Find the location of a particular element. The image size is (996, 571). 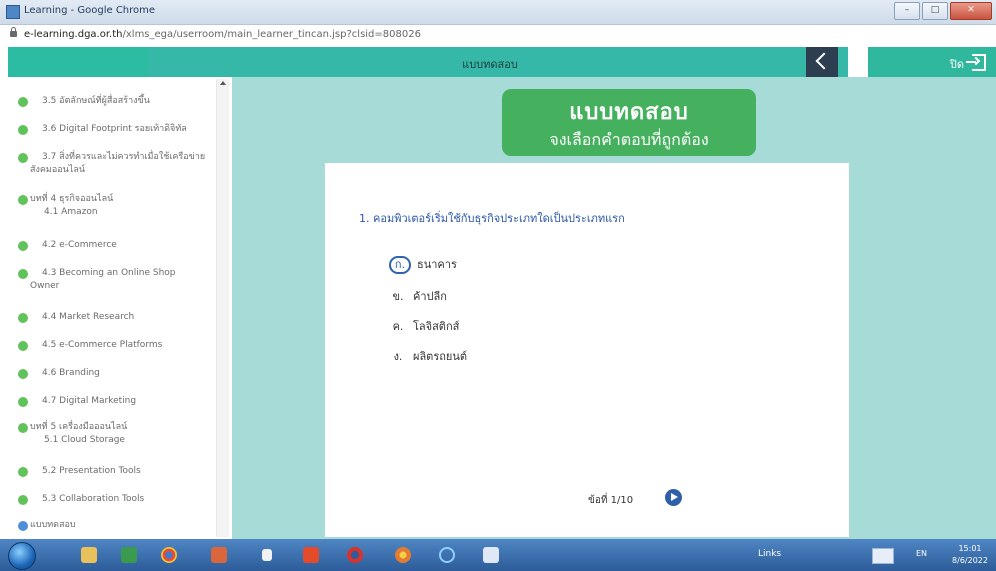

lms-header: แบบทดสอบ ปิด is located at coordinates (498, 62).